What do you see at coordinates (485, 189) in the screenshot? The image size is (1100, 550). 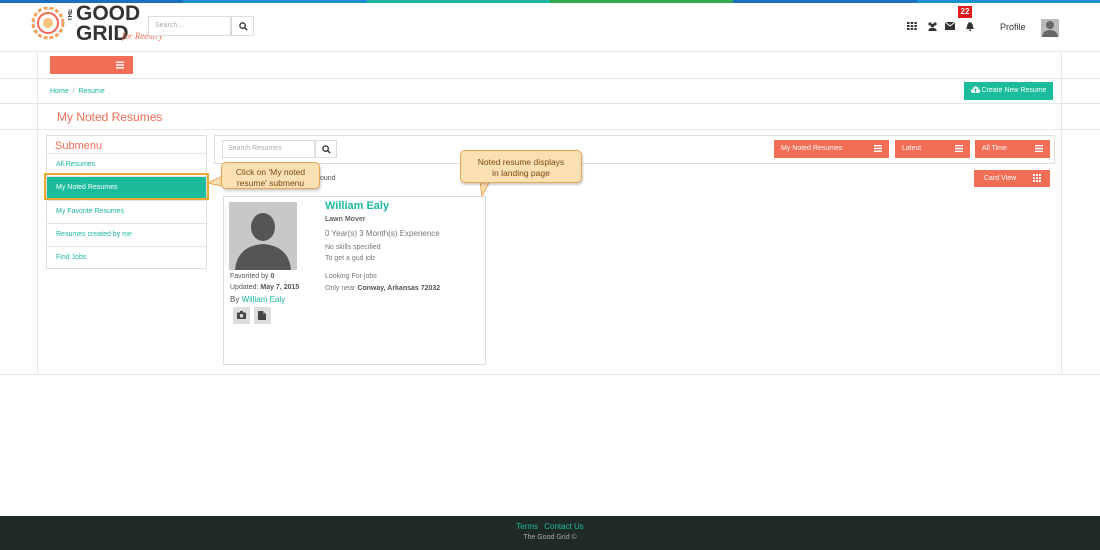 I see `callout-pointer-down` at bounding box center [485, 189].